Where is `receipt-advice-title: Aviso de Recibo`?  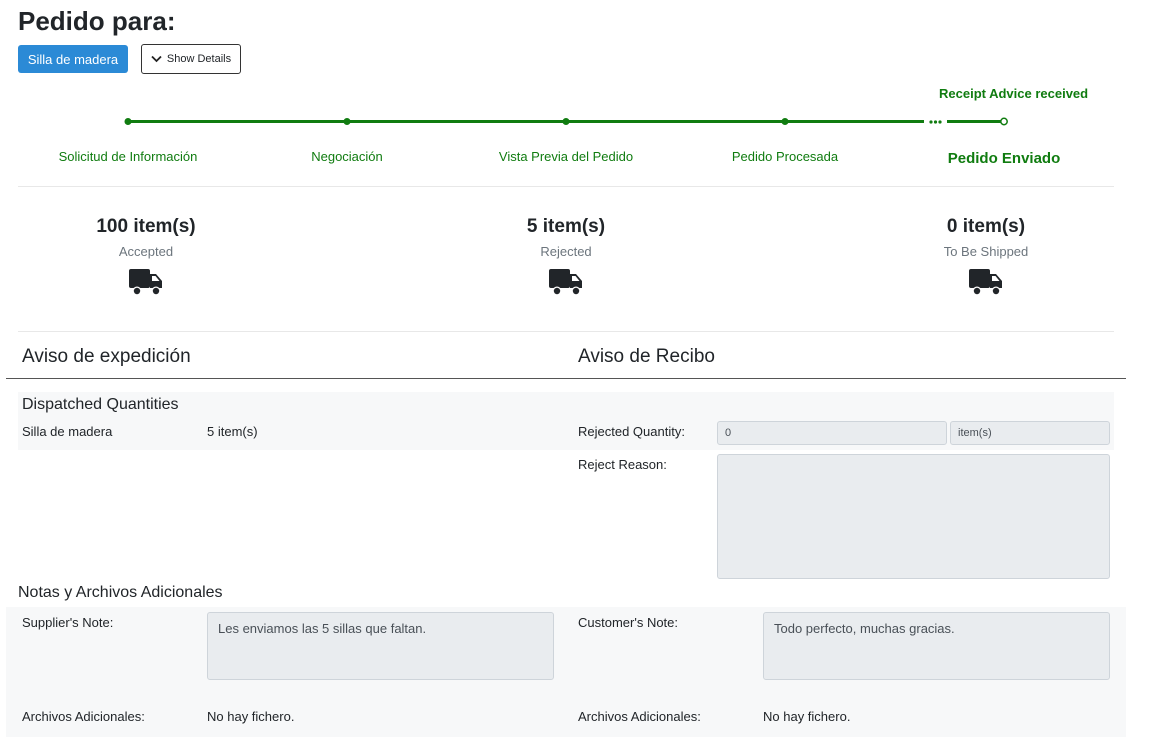
receipt-advice-title: Aviso de Recibo is located at coordinates (646, 356).